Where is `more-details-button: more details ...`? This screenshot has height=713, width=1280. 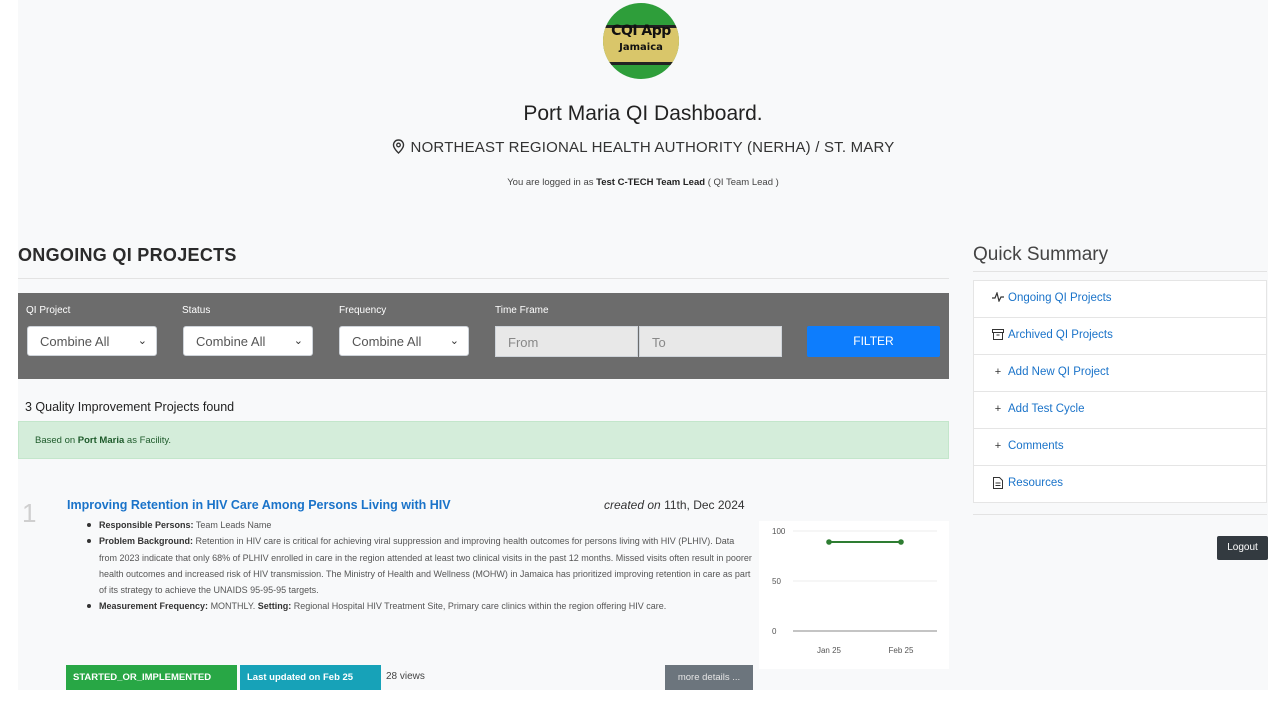
more-details-button: more details ... is located at coordinates (709, 677).